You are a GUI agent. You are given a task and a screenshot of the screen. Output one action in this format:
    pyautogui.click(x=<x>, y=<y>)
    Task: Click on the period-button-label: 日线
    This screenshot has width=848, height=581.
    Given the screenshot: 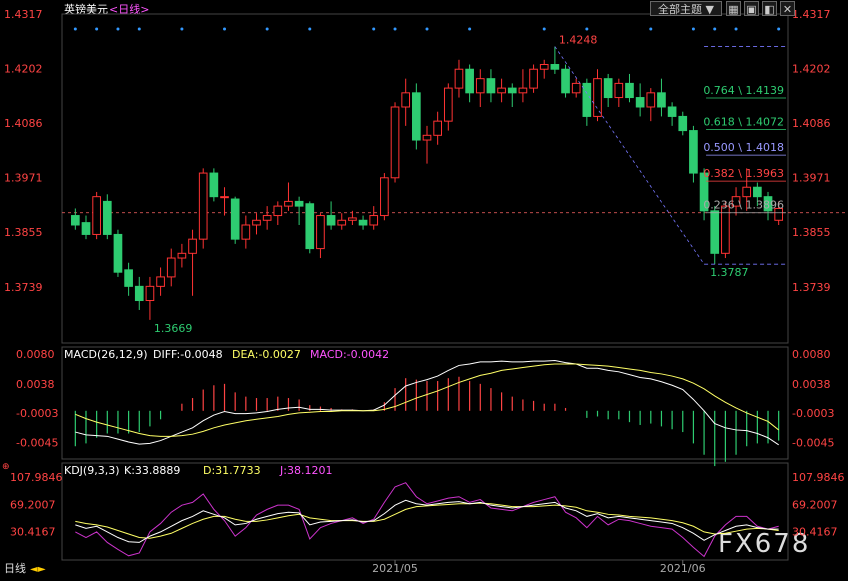 What is the action you would take?
    pyautogui.click(x=15, y=568)
    